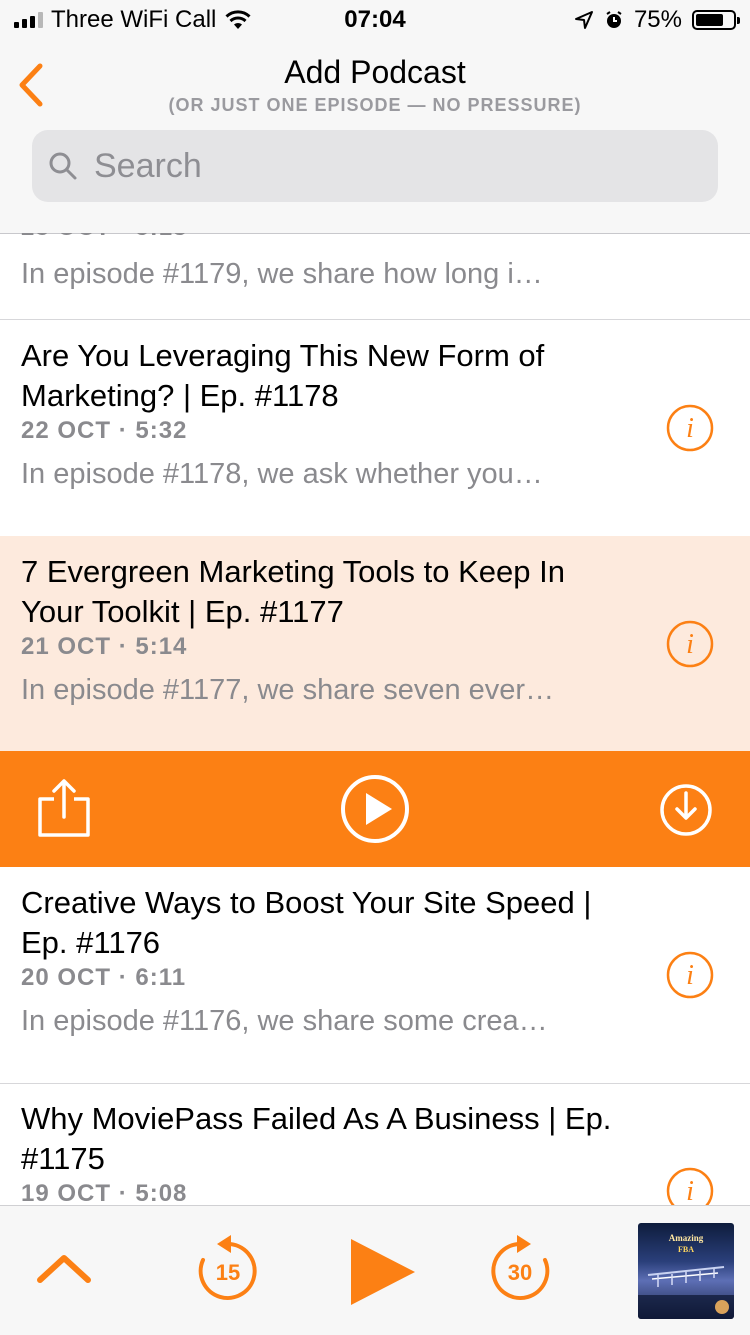 This screenshot has width=750, height=1335. Describe the element at coordinates (63, 166) in the screenshot. I see `search-icon` at that location.